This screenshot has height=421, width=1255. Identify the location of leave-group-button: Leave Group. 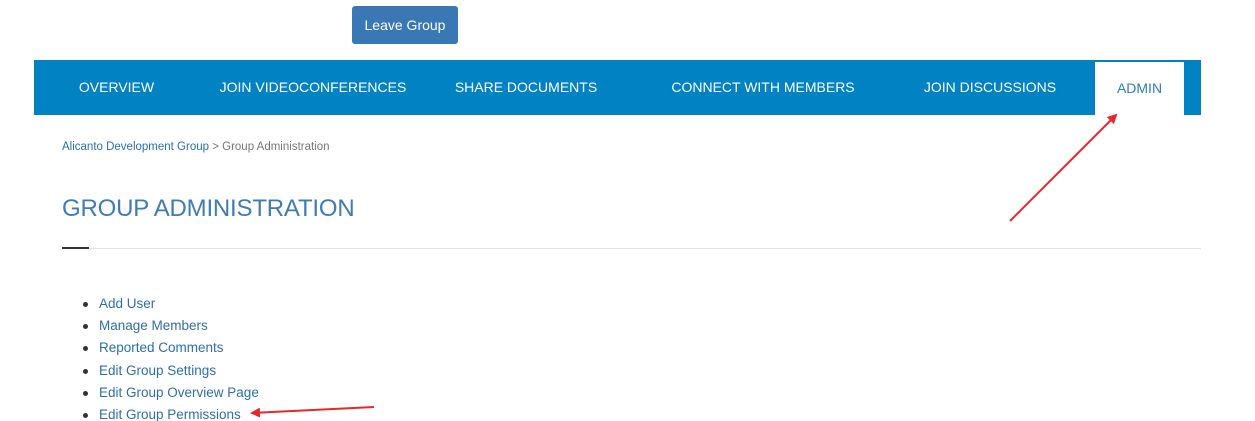
(405, 25).